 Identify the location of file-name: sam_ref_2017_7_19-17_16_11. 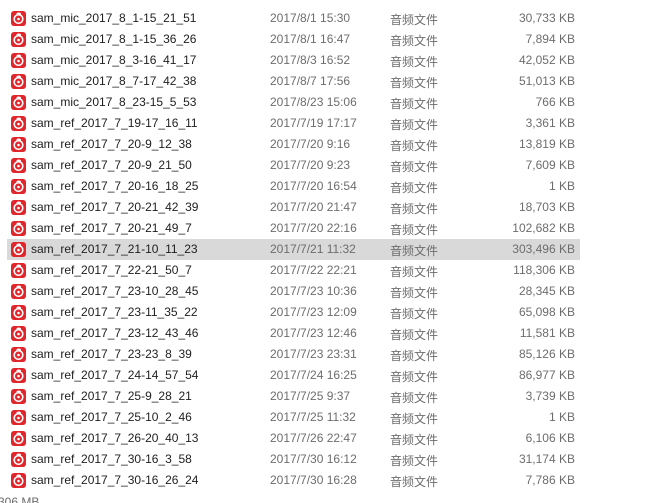
(114, 123).